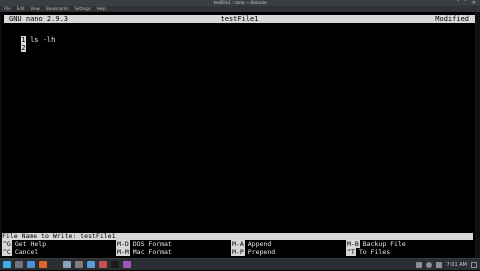  I want to click on shortcut-label: To Files, so click(374, 252).